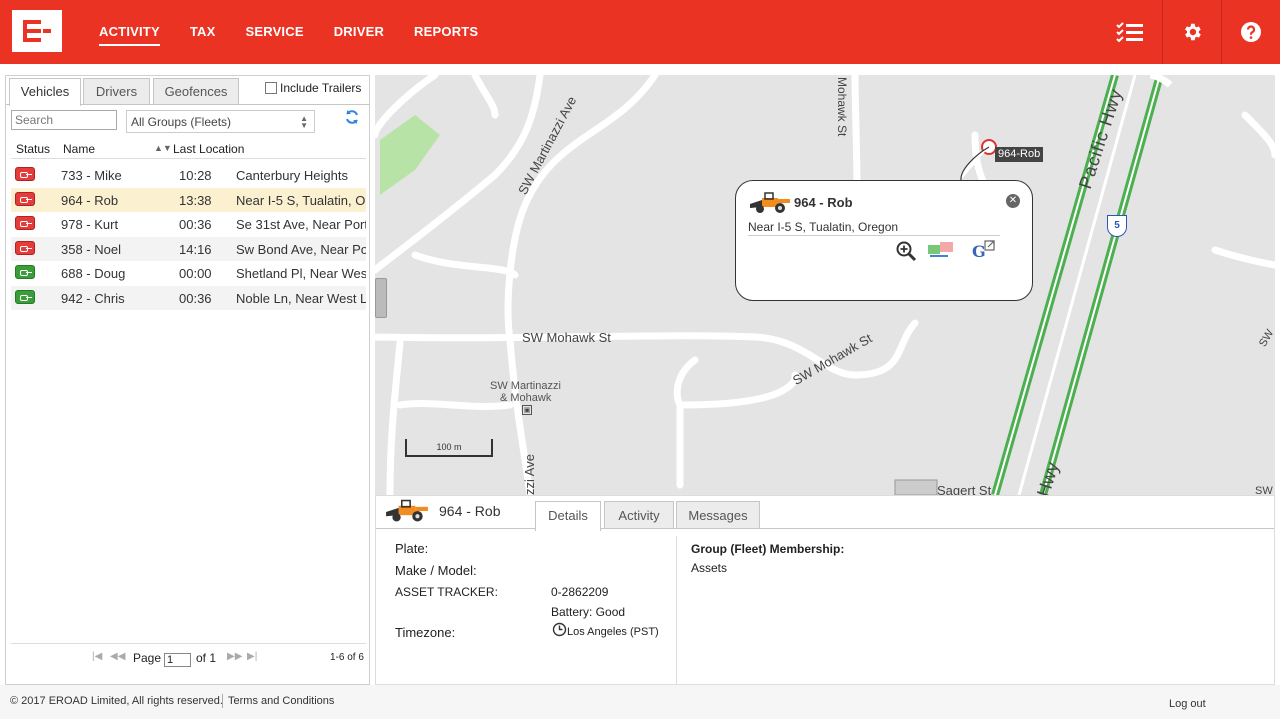  Describe the element at coordinates (640, 32) in the screenshot. I see `top-bar: ACTIVITY TAX SERVICE DRIVER REPORTS` at that location.